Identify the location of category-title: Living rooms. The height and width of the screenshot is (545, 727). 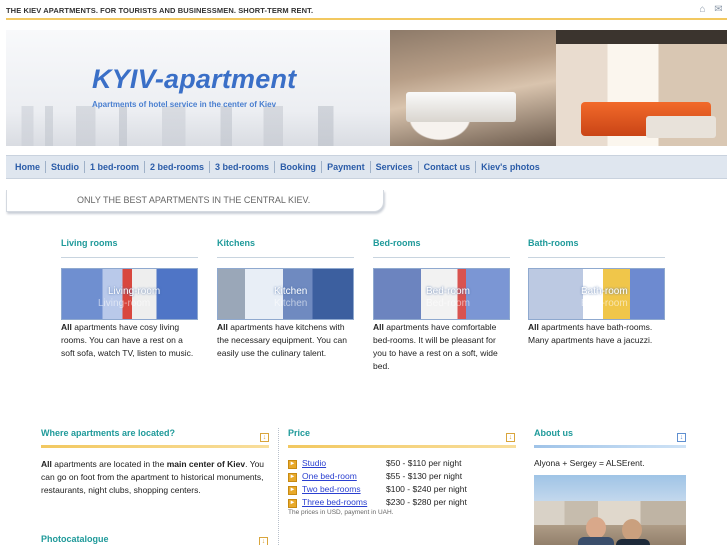
(129, 248).